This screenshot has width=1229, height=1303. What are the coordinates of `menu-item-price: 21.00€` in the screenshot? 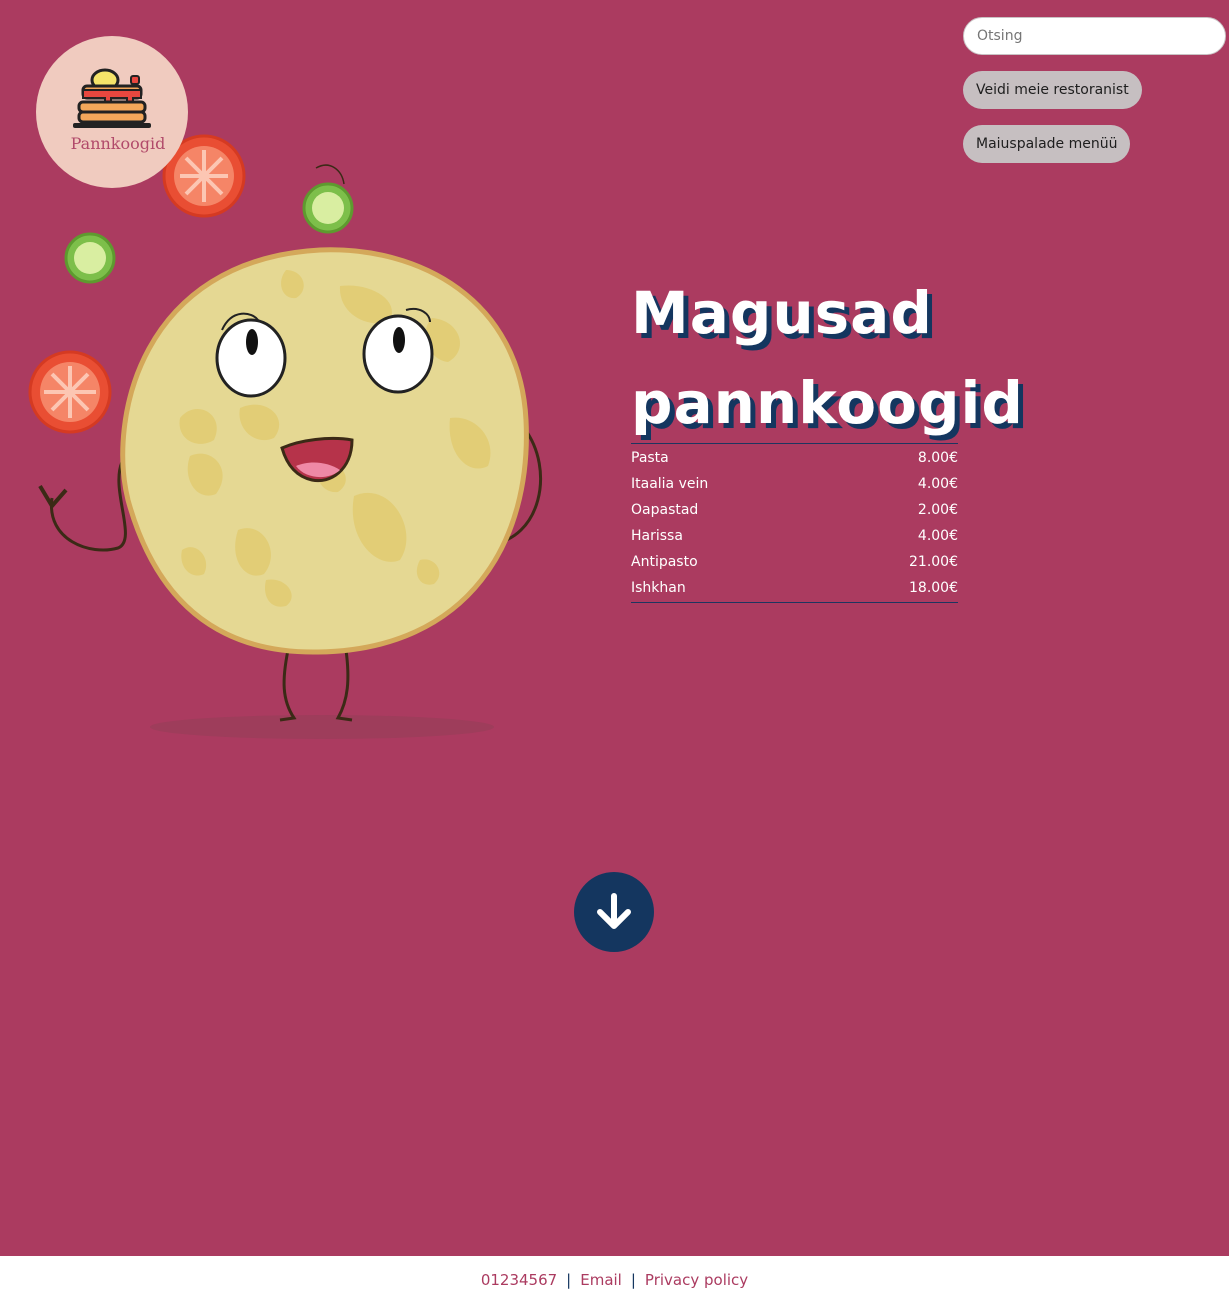 It's located at (933, 562).